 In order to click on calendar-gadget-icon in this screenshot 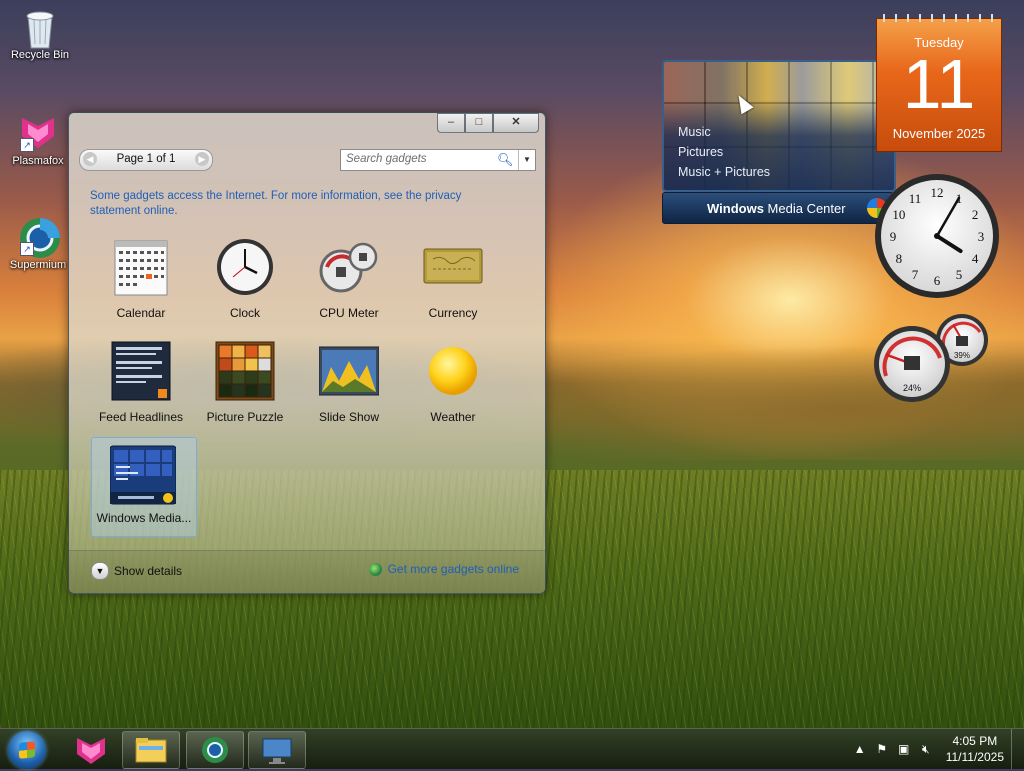, I will do `click(141, 267)`.